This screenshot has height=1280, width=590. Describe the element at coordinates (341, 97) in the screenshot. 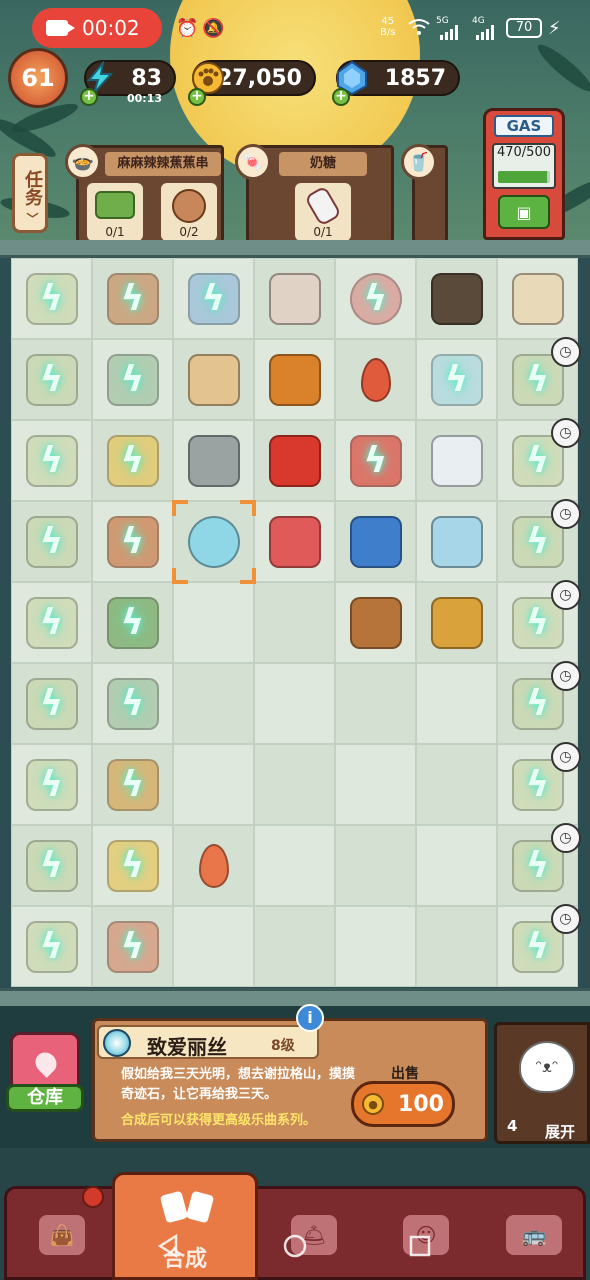

I see `add-gems-icon: +` at that location.